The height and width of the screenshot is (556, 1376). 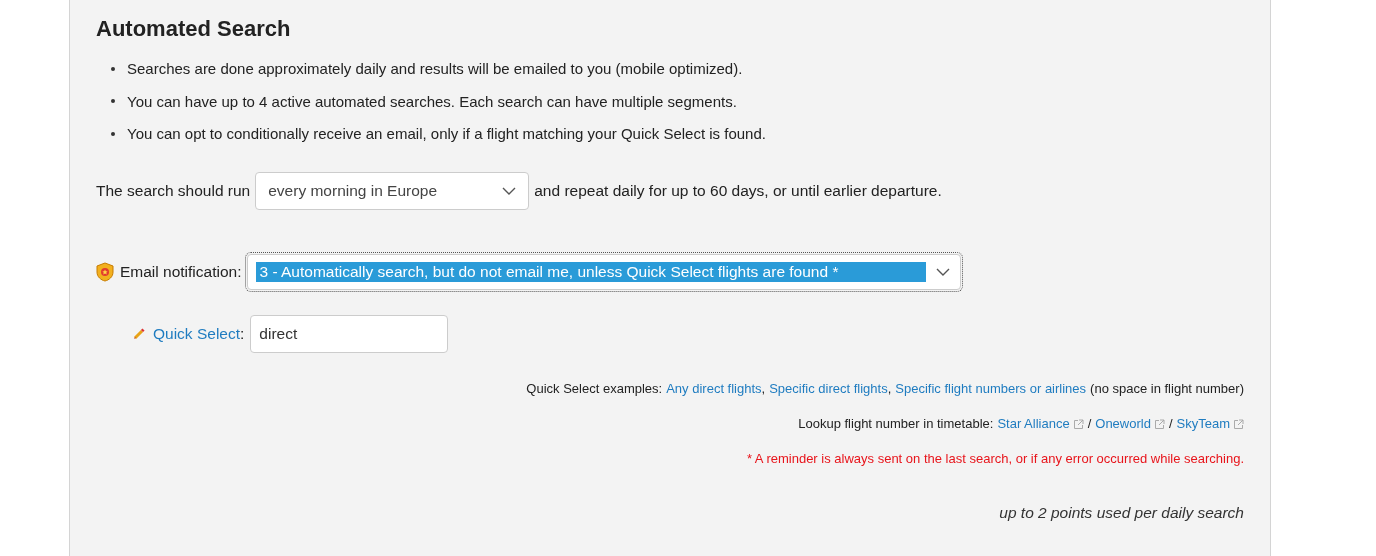 I want to click on field-label: Email notification:, so click(x=181, y=272).